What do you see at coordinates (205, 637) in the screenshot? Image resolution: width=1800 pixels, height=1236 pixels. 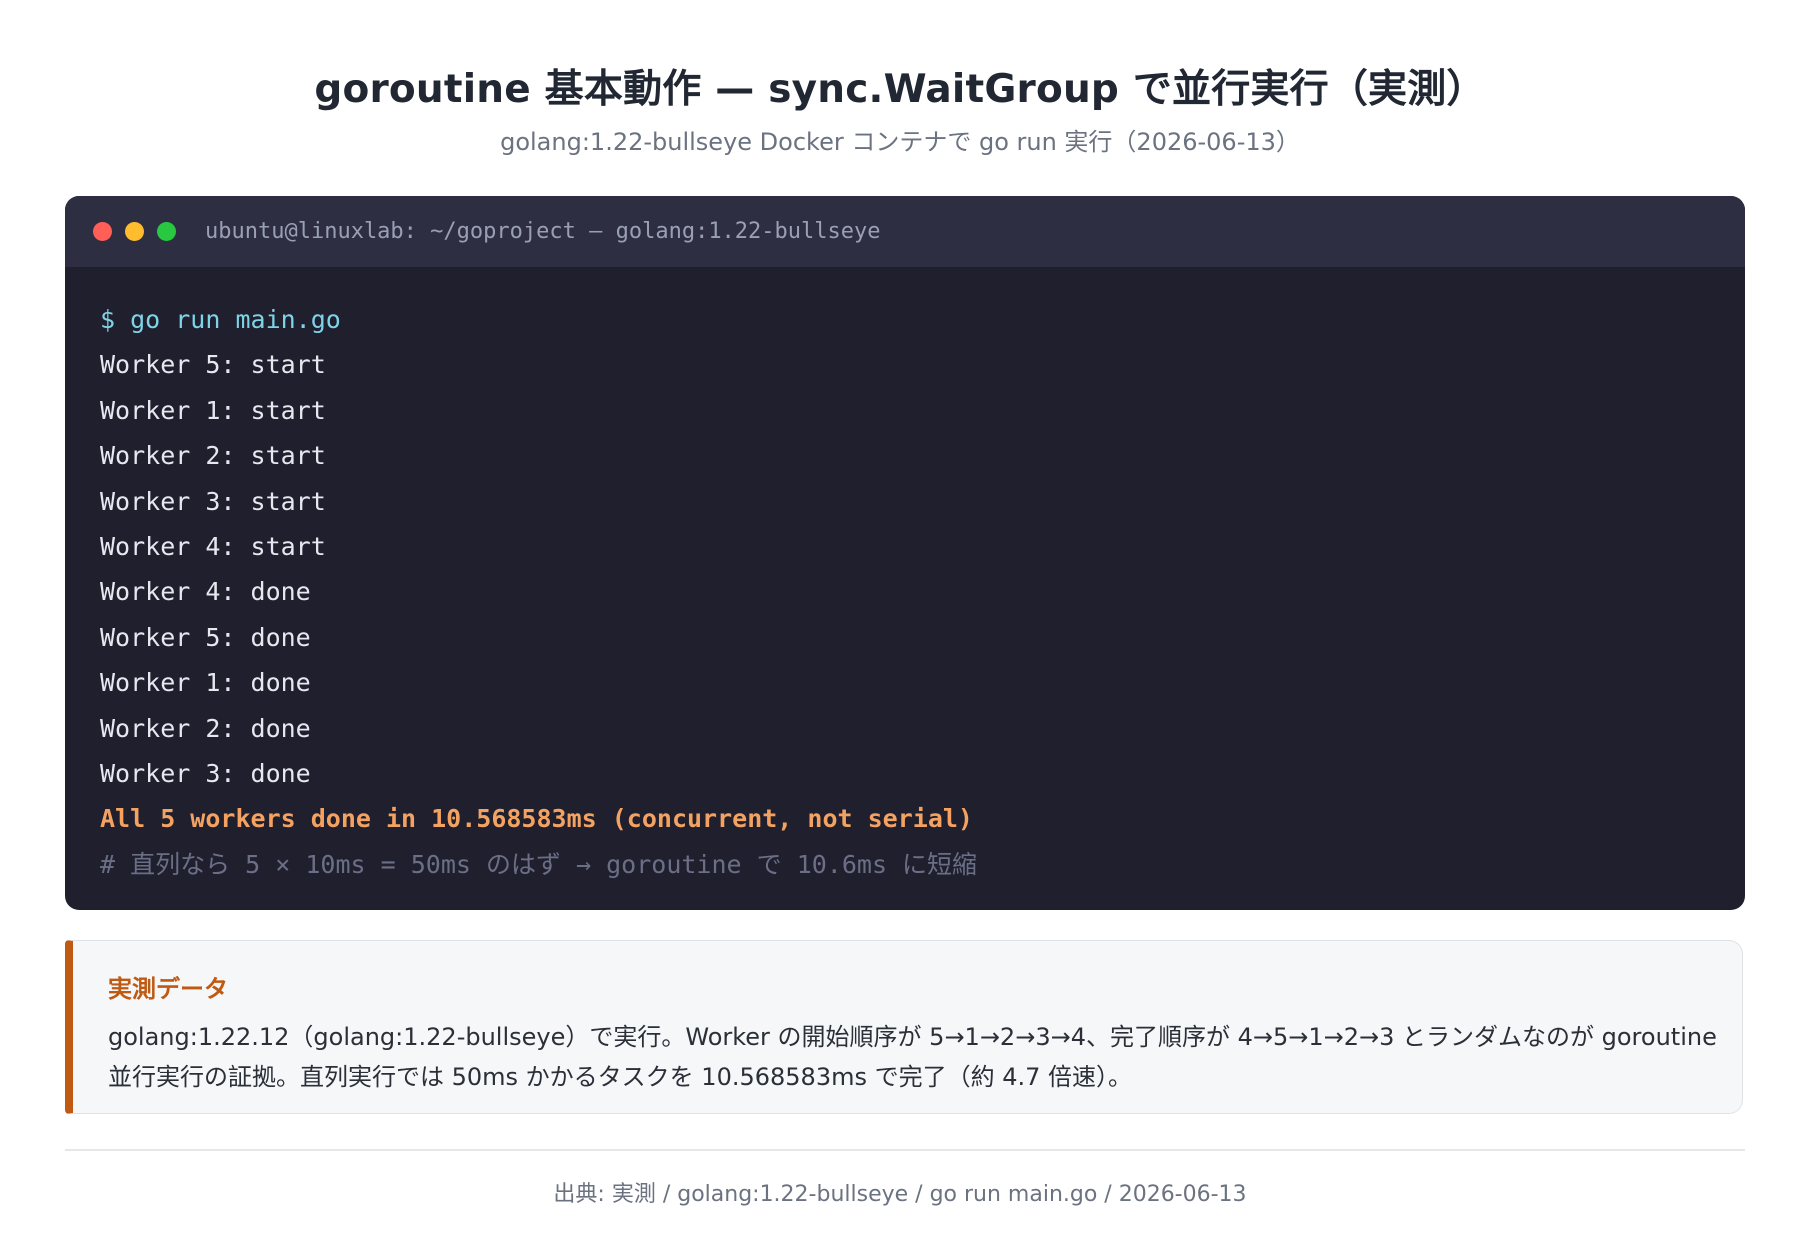 I see `terminal-output-line: Worker 5: done` at bounding box center [205, 637].